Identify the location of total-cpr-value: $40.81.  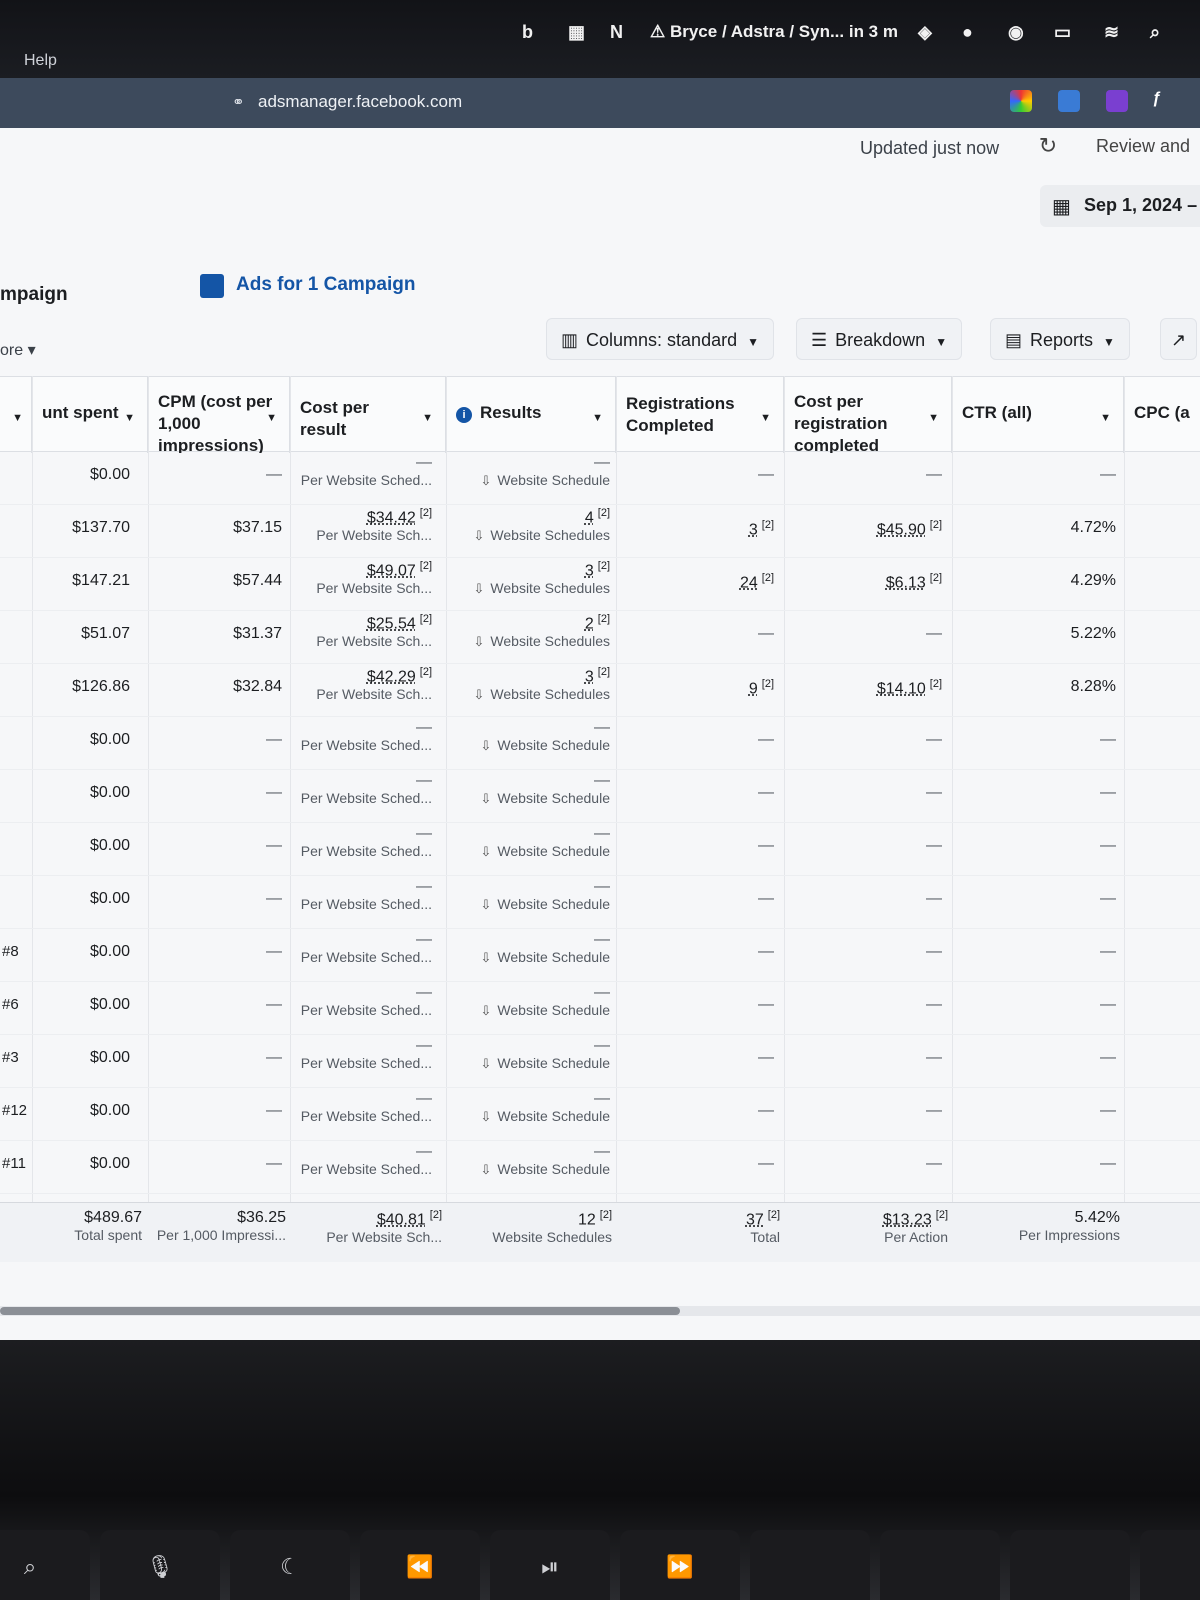
(401, 1219).